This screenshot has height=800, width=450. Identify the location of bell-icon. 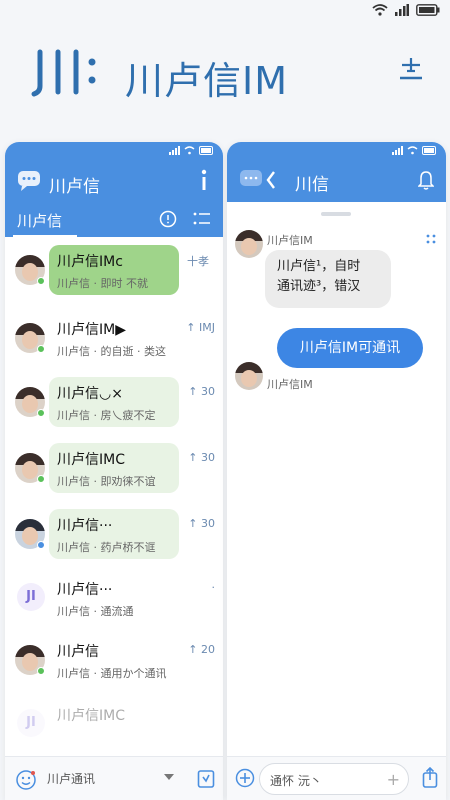
(426, 180).